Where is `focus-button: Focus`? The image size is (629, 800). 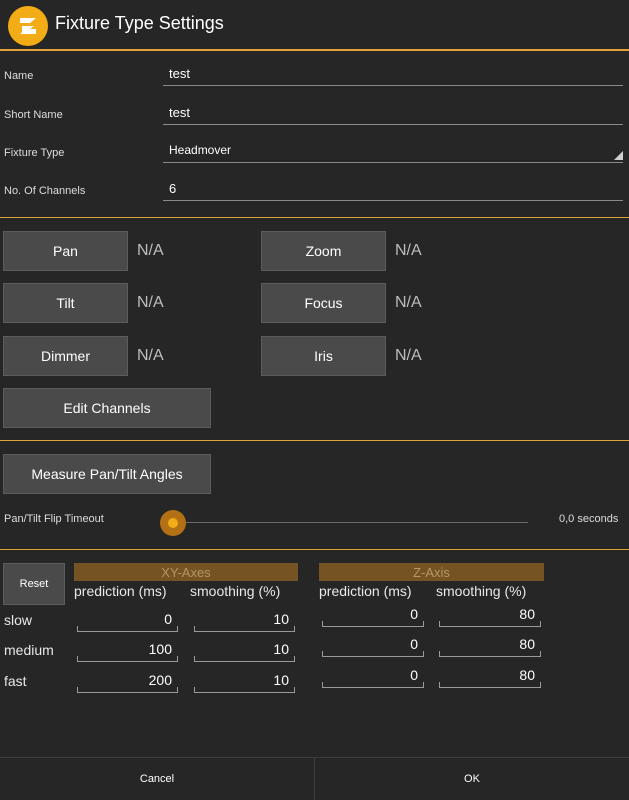
focus-button: Focus is located at coordinates (323, 303).